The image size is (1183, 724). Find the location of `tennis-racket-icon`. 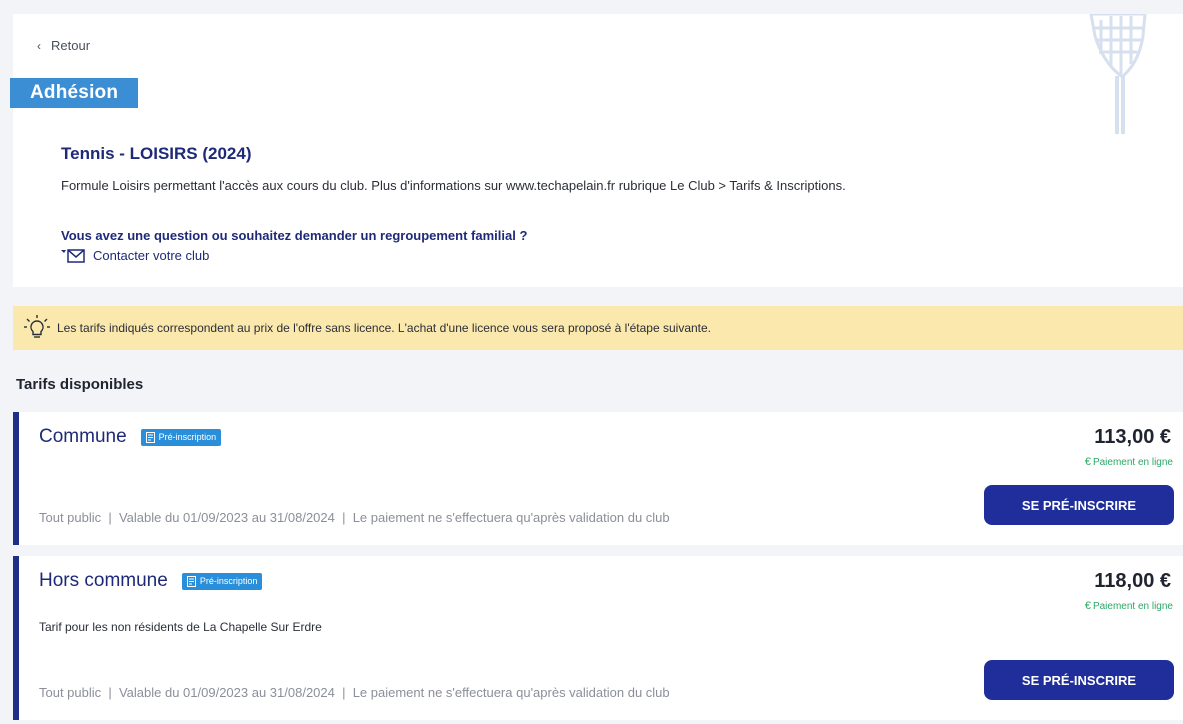

tennis-racket-icon is located at coordinates (1118, 74).